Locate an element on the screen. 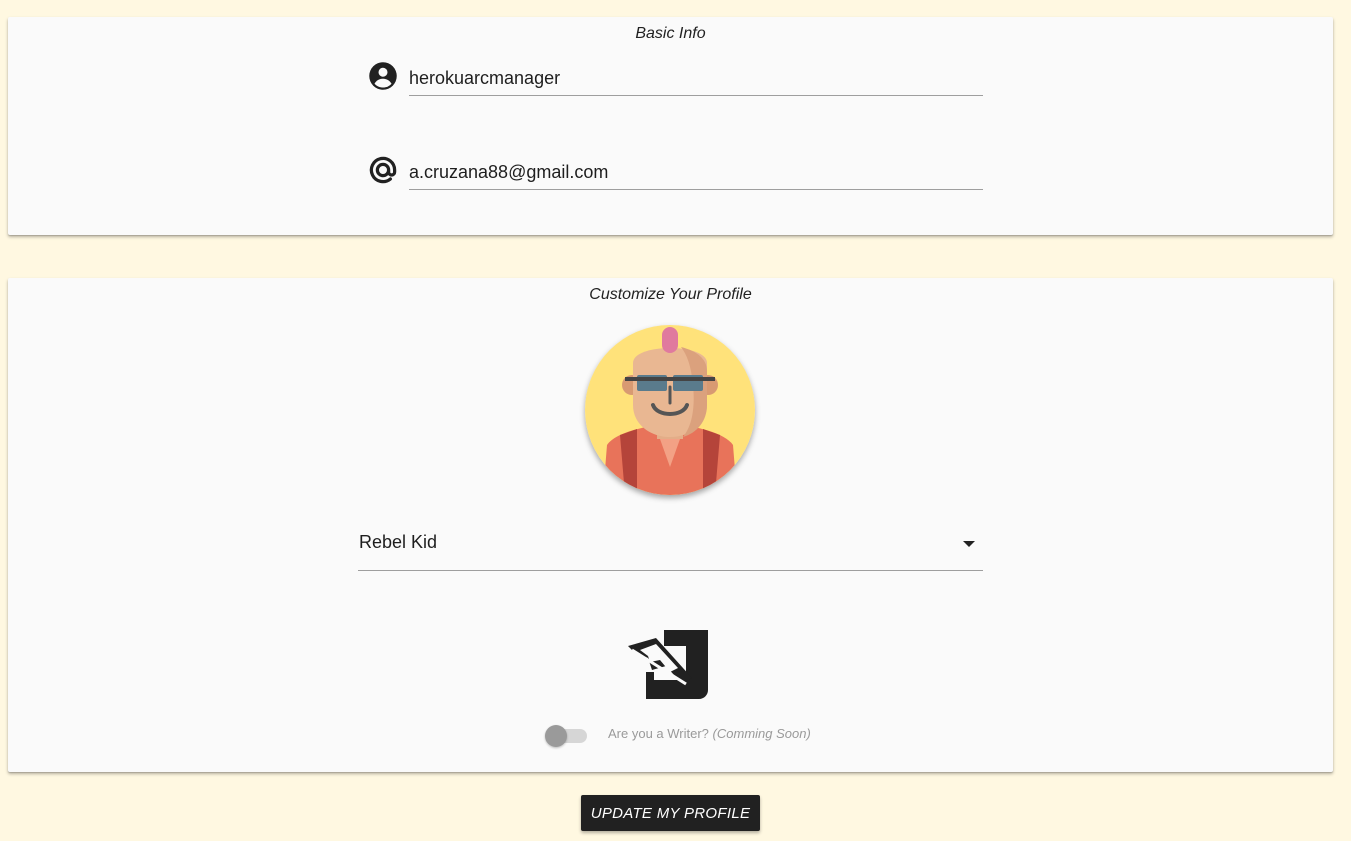 This screenshot has width=1351, height=841. writer-toggle is located at coordinates (567, 735).